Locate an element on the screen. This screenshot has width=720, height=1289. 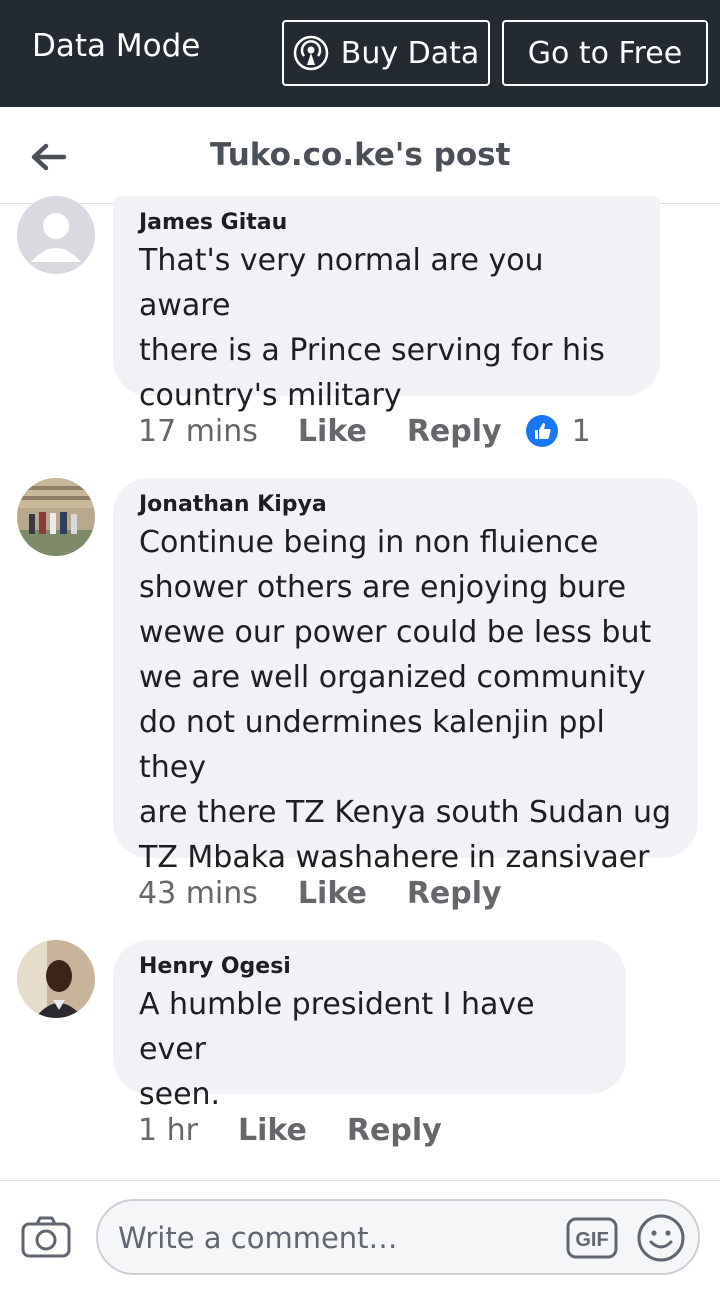
data-mode-bar: Data Mode Buy Data Go to Free is located at coordinates (360, 53).